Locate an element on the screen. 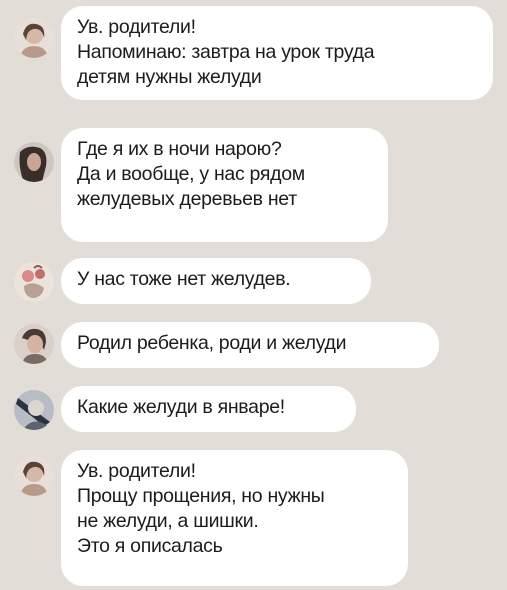 This screenshot has width=507, height=590. message-bubble: Родил ребенка, роди и желуди is located at coordinates (250, 345).